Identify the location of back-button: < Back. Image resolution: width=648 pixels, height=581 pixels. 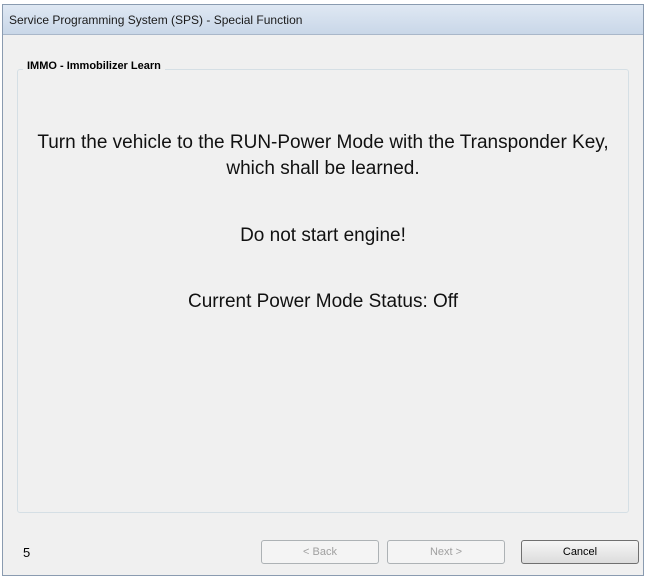
(320, 552).